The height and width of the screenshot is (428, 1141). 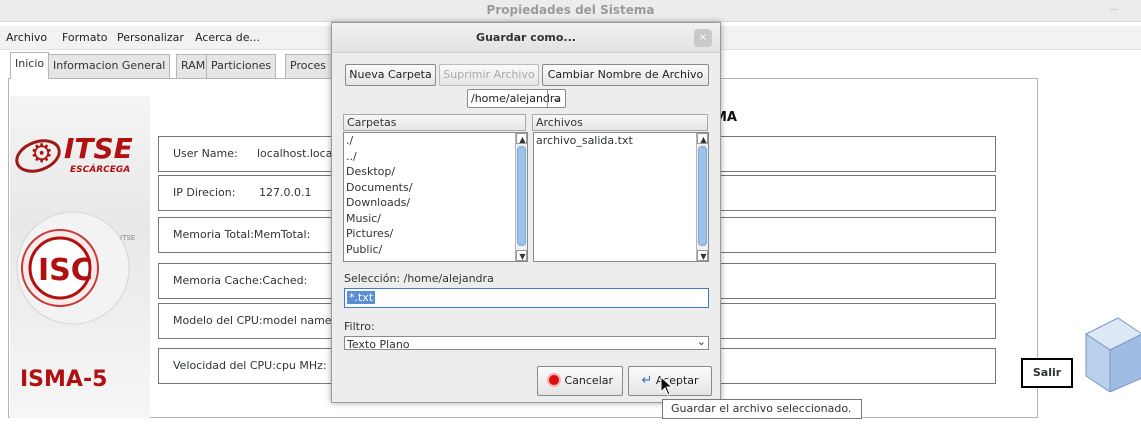 I want to click on list-item: Pictures/, so click(x=435, y=234).